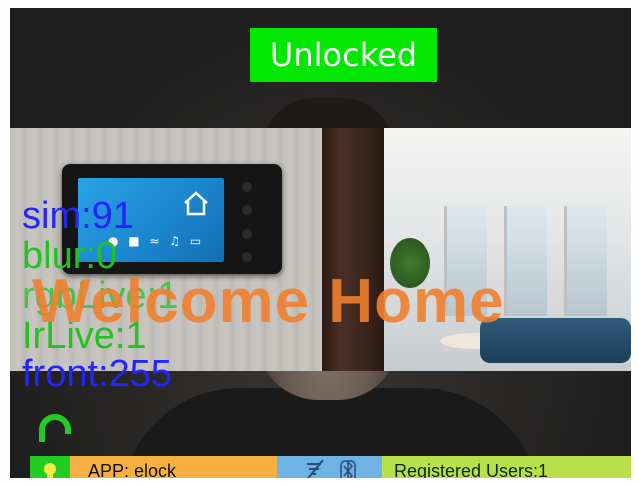 Image resolution: width=639 pixels, height=485 pixels. I want to click on connectivity-icons, so click(329, 467).